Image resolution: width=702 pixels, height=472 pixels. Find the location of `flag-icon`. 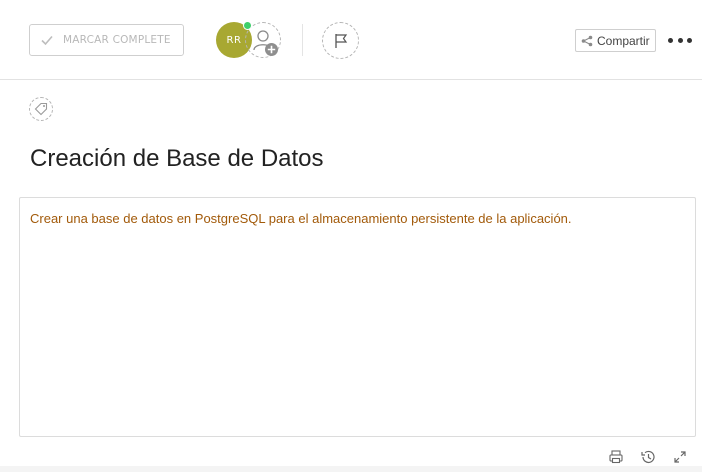

flag-icon is located at coordinates (340, 40).